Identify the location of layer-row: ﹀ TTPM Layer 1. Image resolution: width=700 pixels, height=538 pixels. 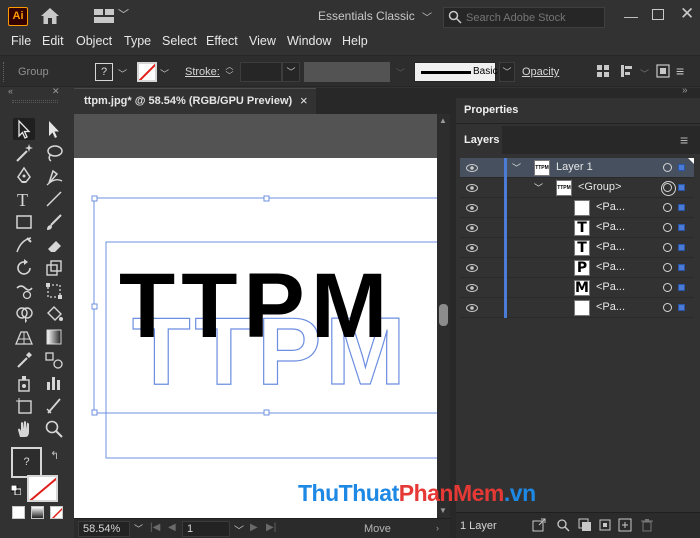
(577, 168).